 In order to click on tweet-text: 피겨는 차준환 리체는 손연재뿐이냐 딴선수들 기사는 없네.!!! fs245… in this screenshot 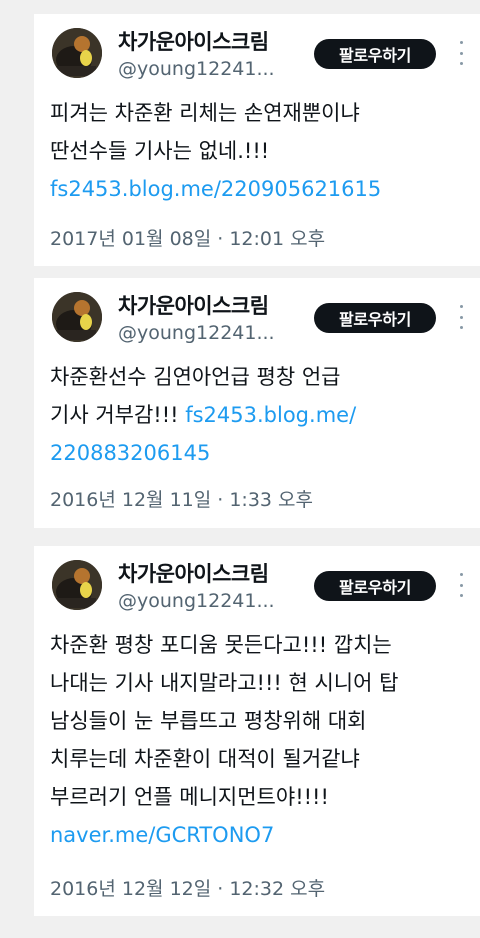, I will do `click(260, 151)`.